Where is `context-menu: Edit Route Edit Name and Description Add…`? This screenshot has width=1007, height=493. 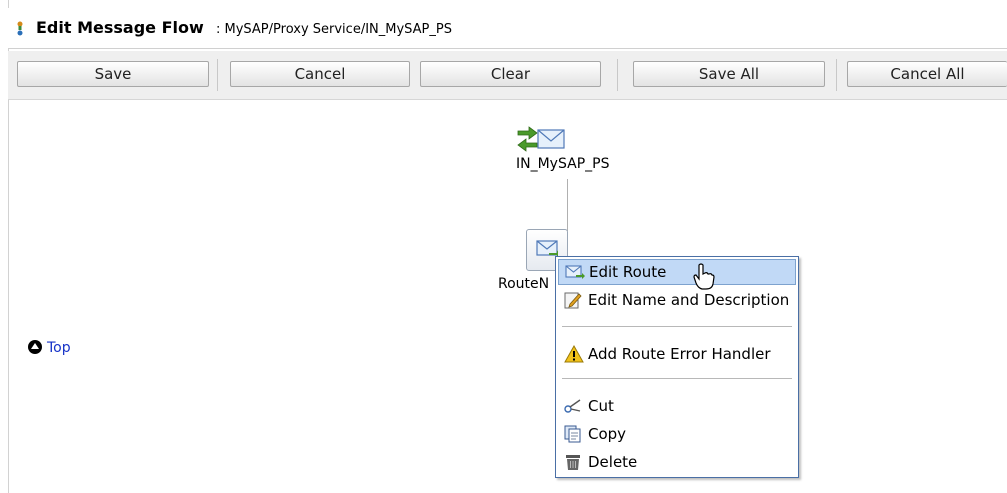 context-menu: Edit Route Edit Name and Description Add… is located at coordinates (677, 367).